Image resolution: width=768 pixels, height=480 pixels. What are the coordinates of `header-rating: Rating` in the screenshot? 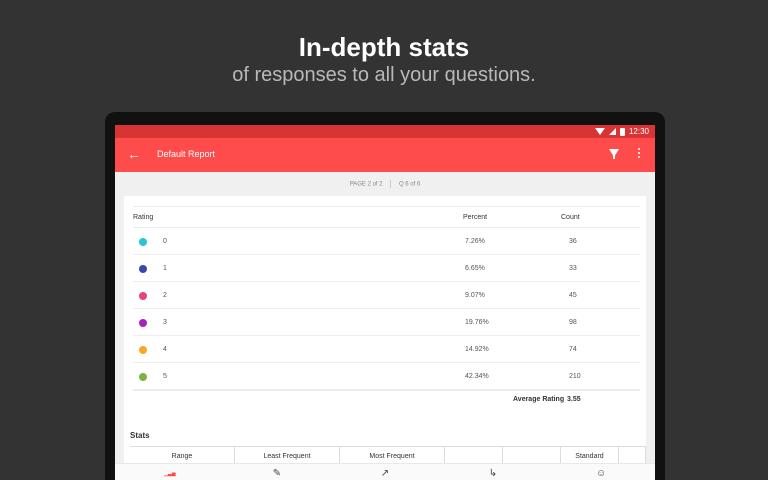 It's located at (143, 217).